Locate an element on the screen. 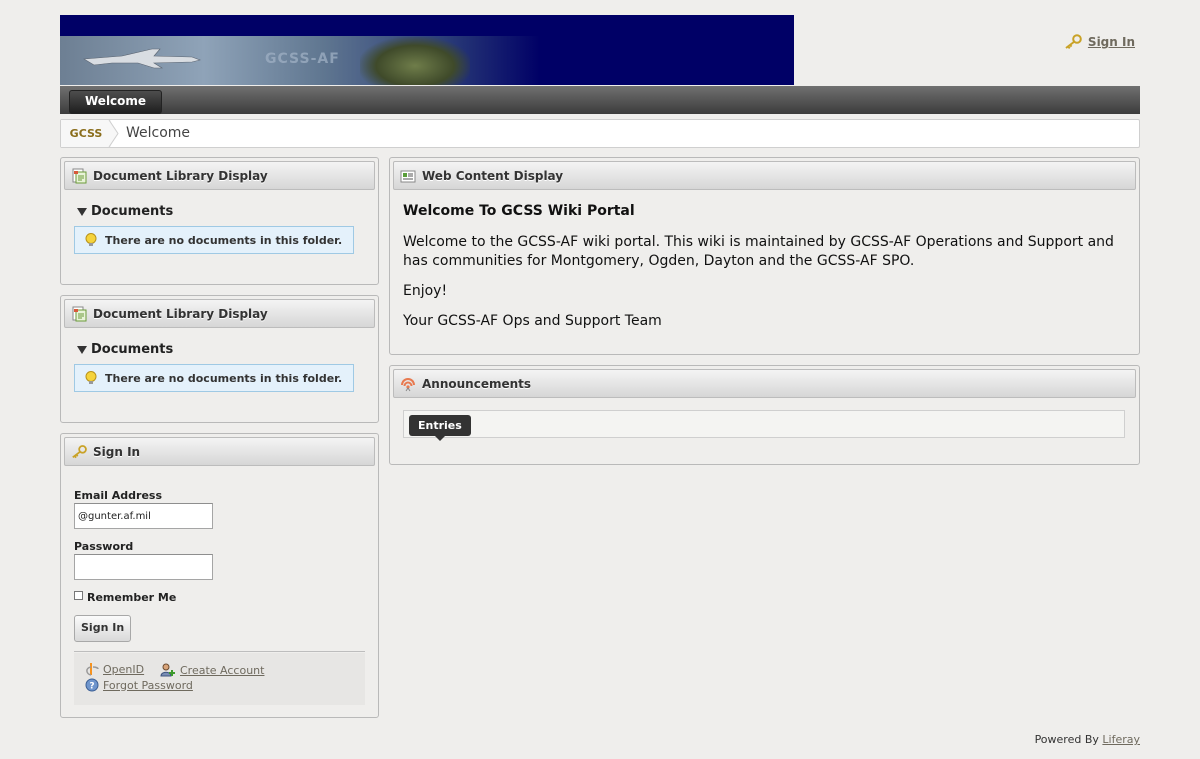 The height and width of the screenshot is (759, 1200). email-field is located at coordinates (143, 516).